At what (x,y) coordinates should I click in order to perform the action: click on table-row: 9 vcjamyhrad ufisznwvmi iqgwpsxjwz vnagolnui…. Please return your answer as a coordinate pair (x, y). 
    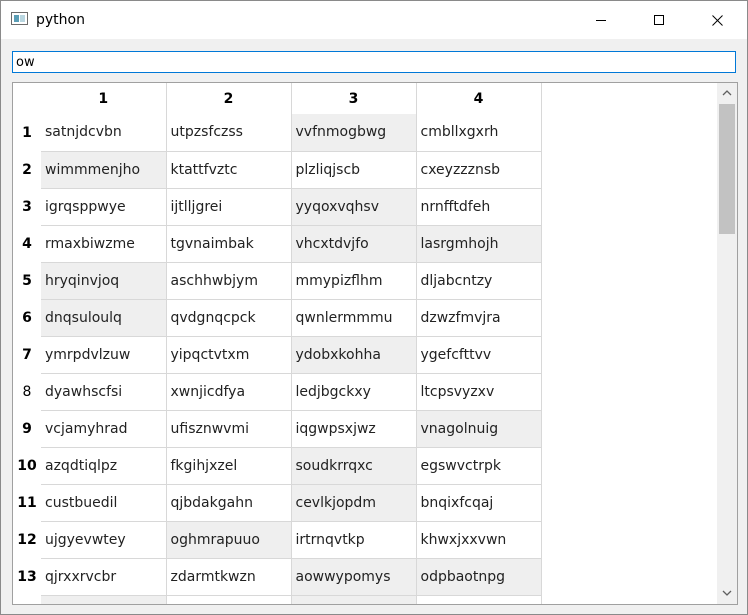
    Looking at the image, I should click on (277, 429).